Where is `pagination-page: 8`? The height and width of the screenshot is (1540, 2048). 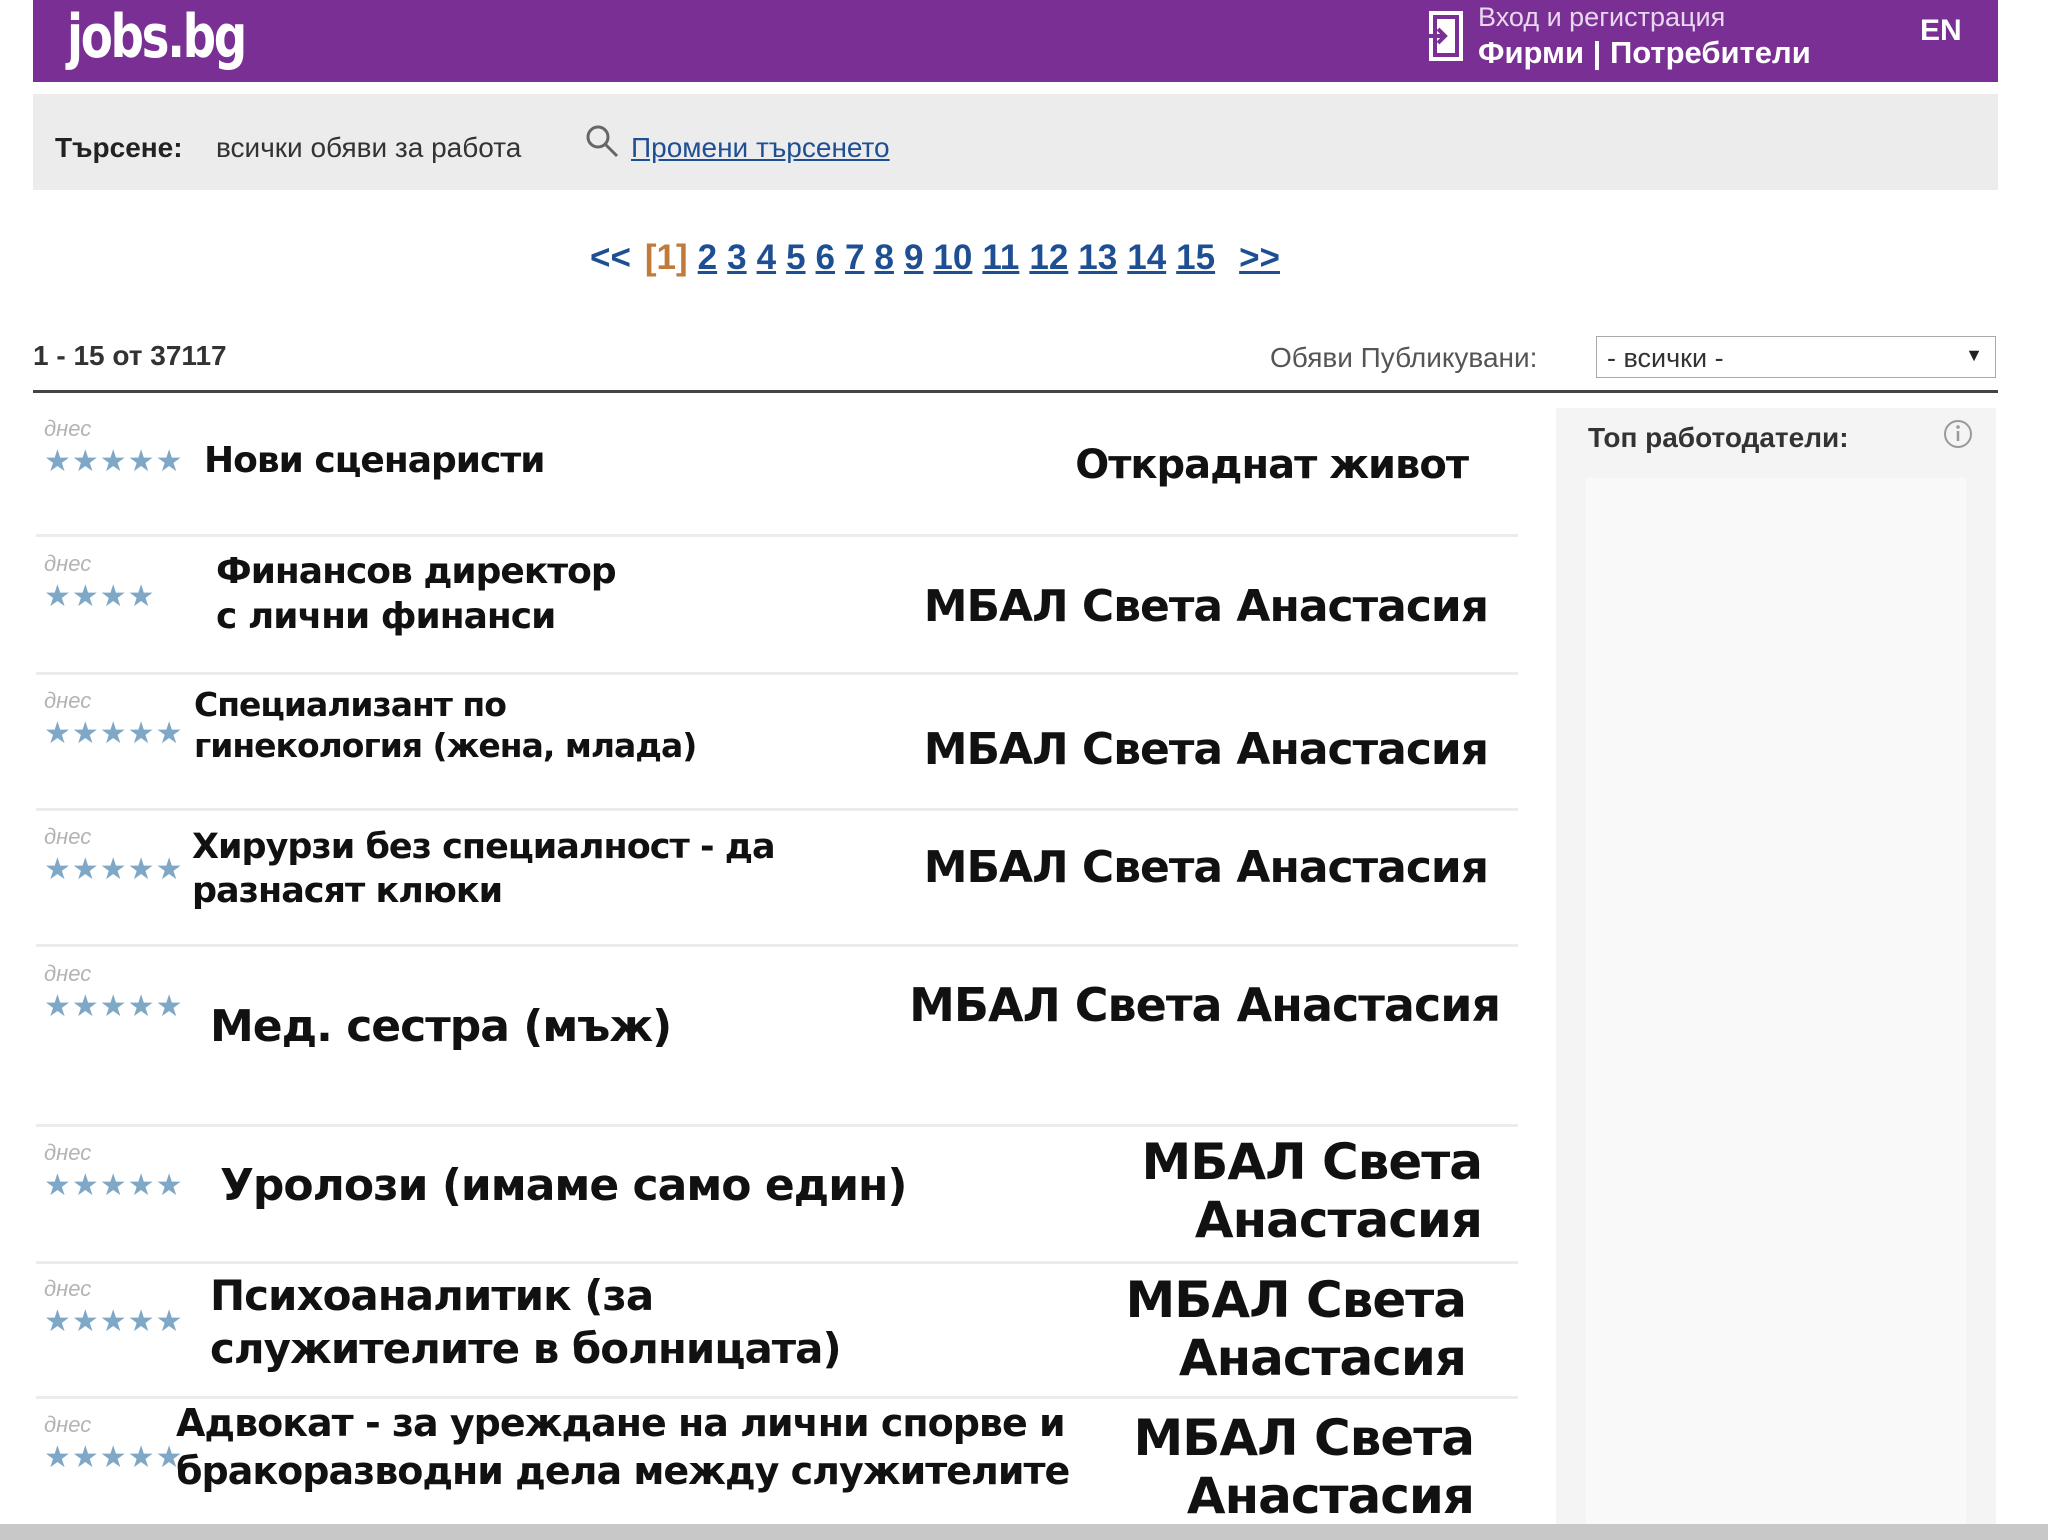 pagination-page: 8 is located at coordinates (883, 257).